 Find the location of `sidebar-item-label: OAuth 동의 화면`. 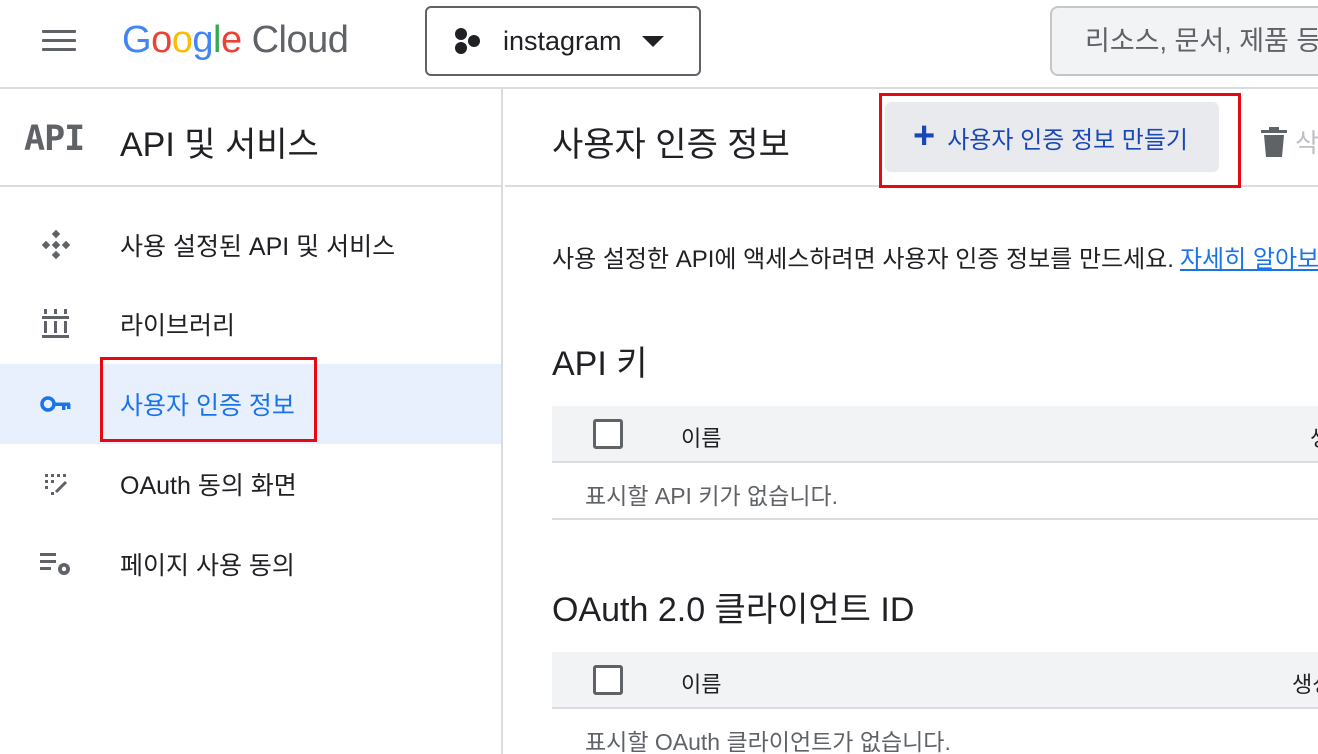

sidebar-item-label: OAuth 동의 화면 is located at coordinates (208, 486).